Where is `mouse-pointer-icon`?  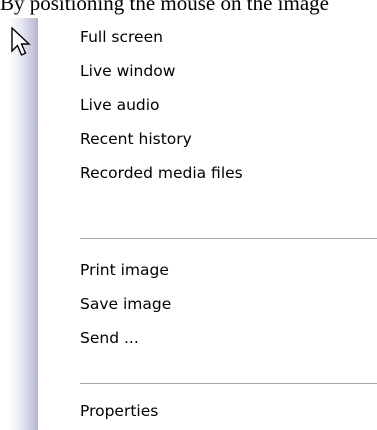 mouse-pointer-icon is located at coordinates (21, 41).